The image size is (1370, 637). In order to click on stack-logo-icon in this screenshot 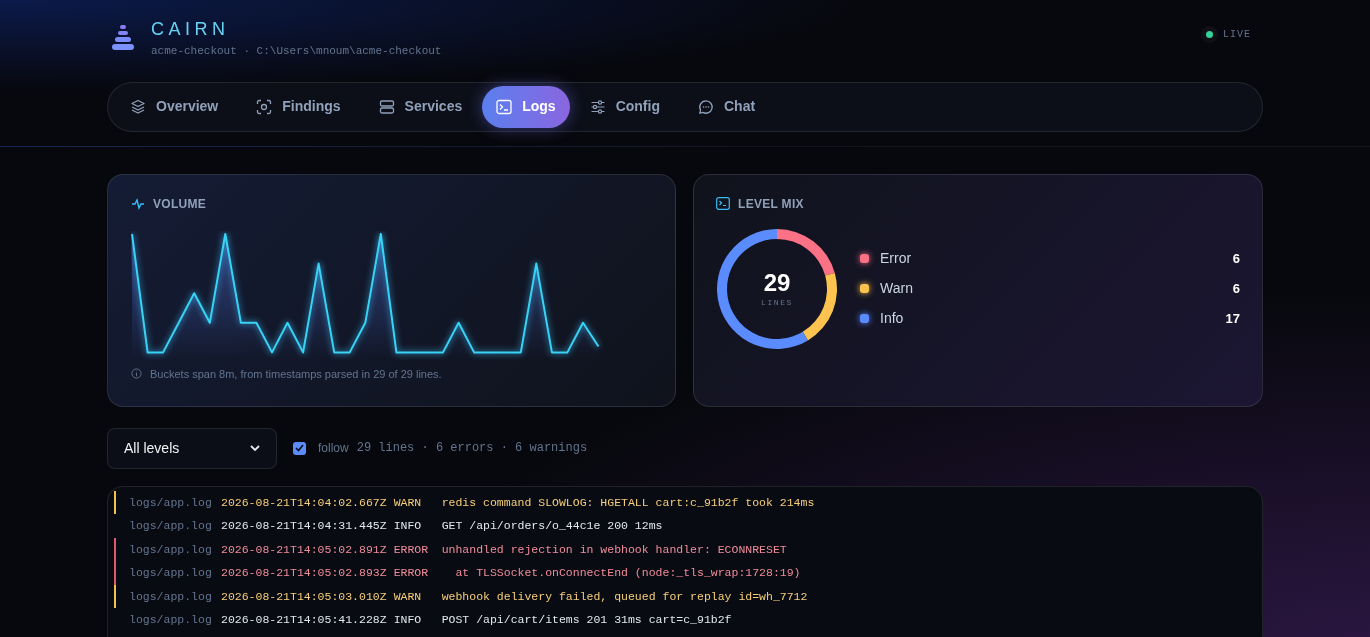, I will do `click(123, 38)`.